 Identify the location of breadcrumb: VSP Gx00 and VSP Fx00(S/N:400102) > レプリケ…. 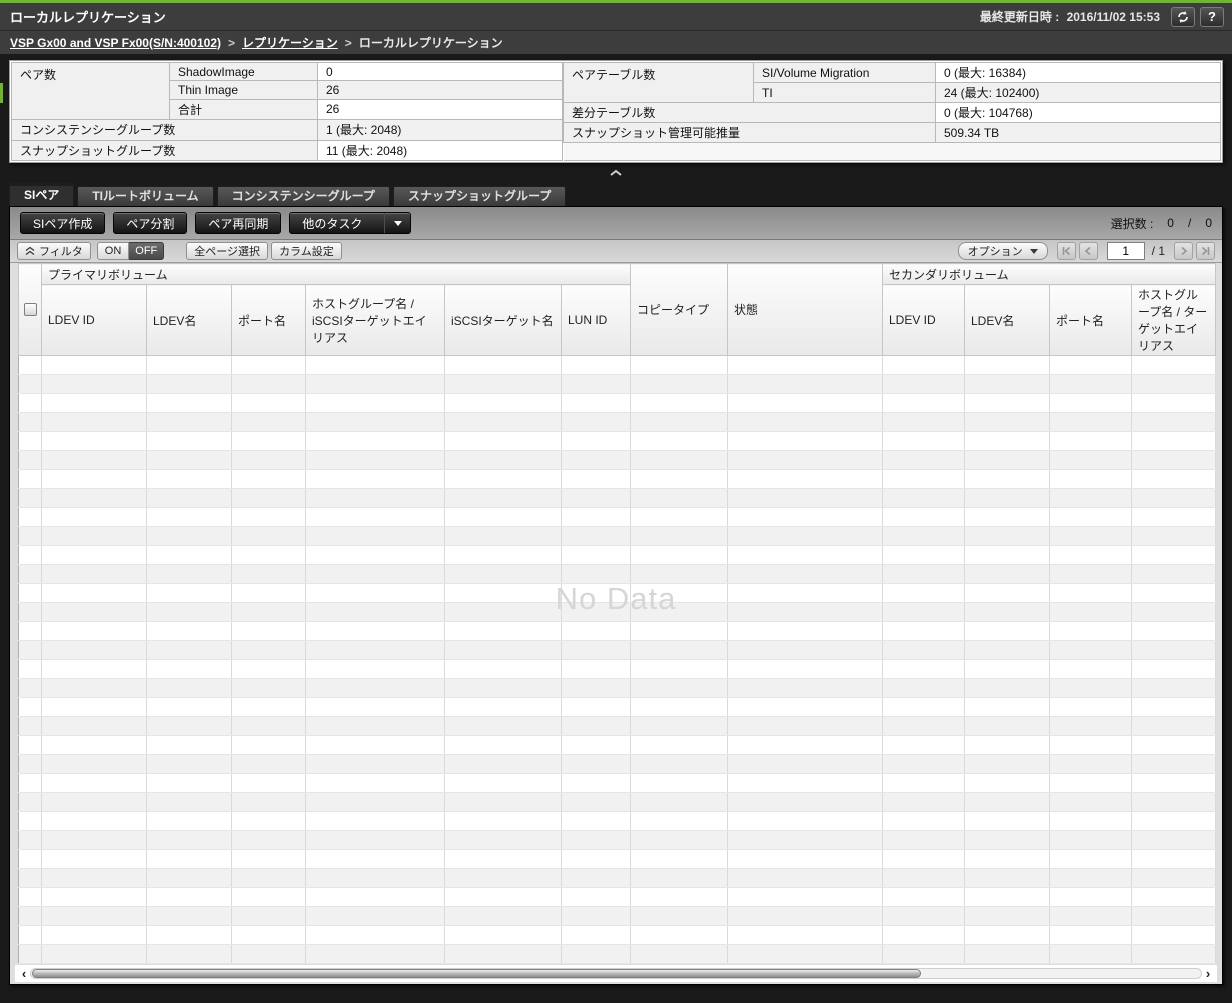
(616, 42).